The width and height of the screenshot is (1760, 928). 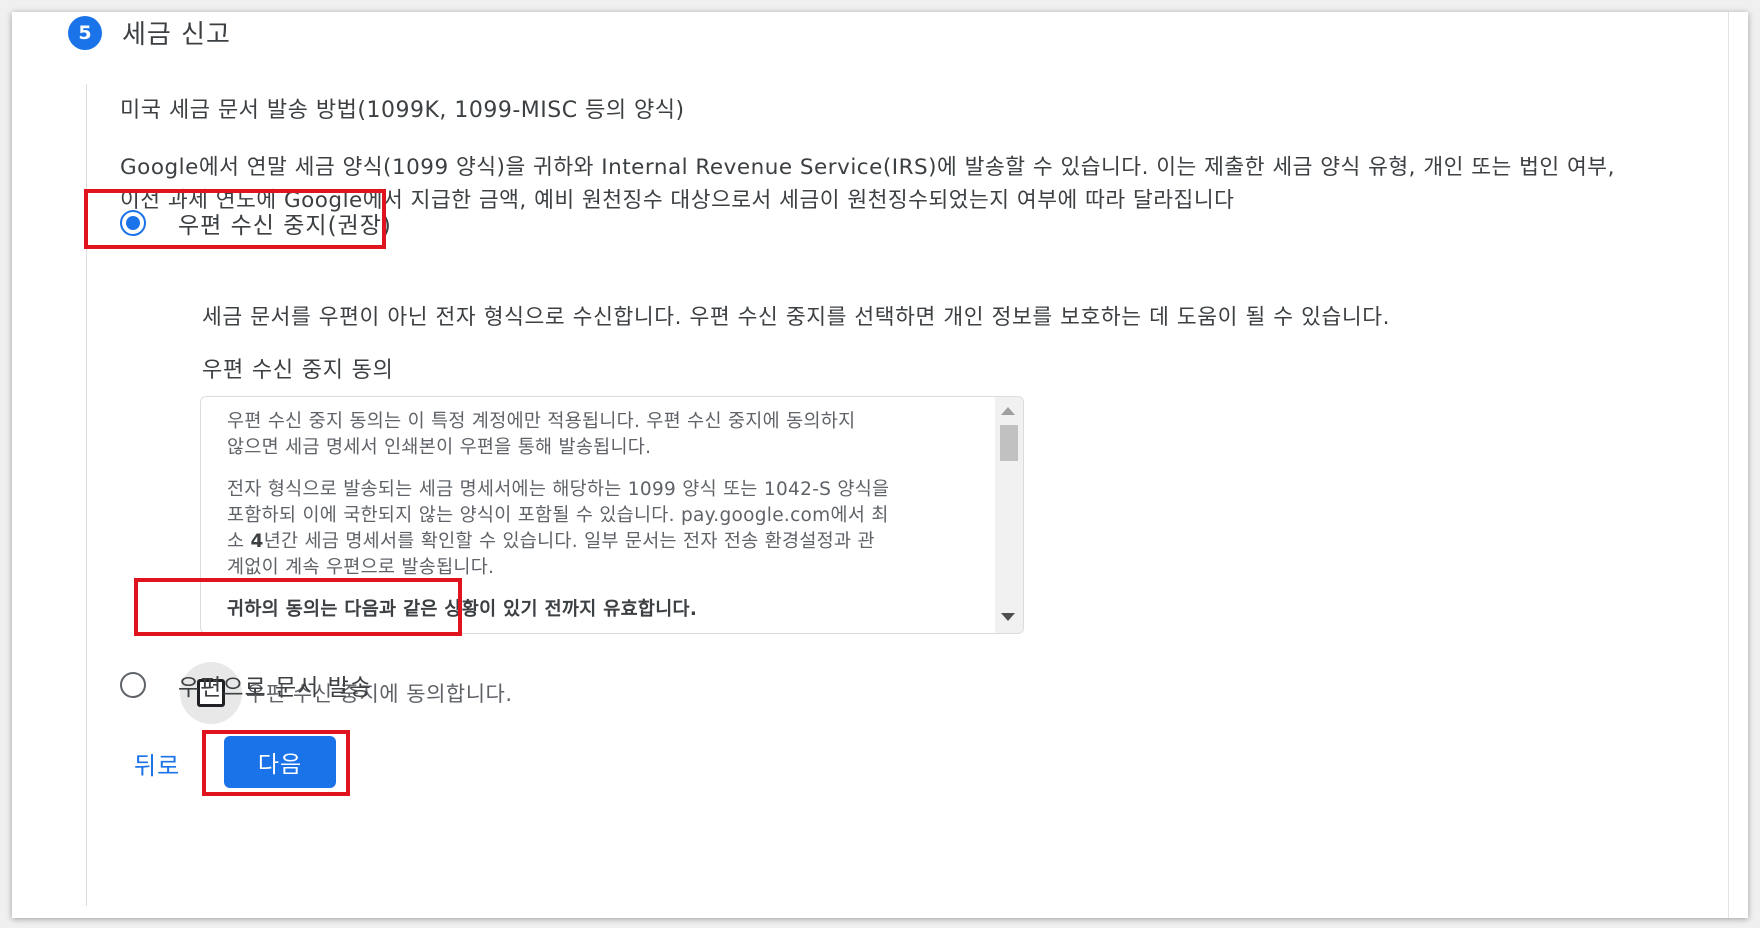 What do you see at coordinates (86, 495) in the screenshot?
I see `step-connector-line` at bounding box center [86, 495].